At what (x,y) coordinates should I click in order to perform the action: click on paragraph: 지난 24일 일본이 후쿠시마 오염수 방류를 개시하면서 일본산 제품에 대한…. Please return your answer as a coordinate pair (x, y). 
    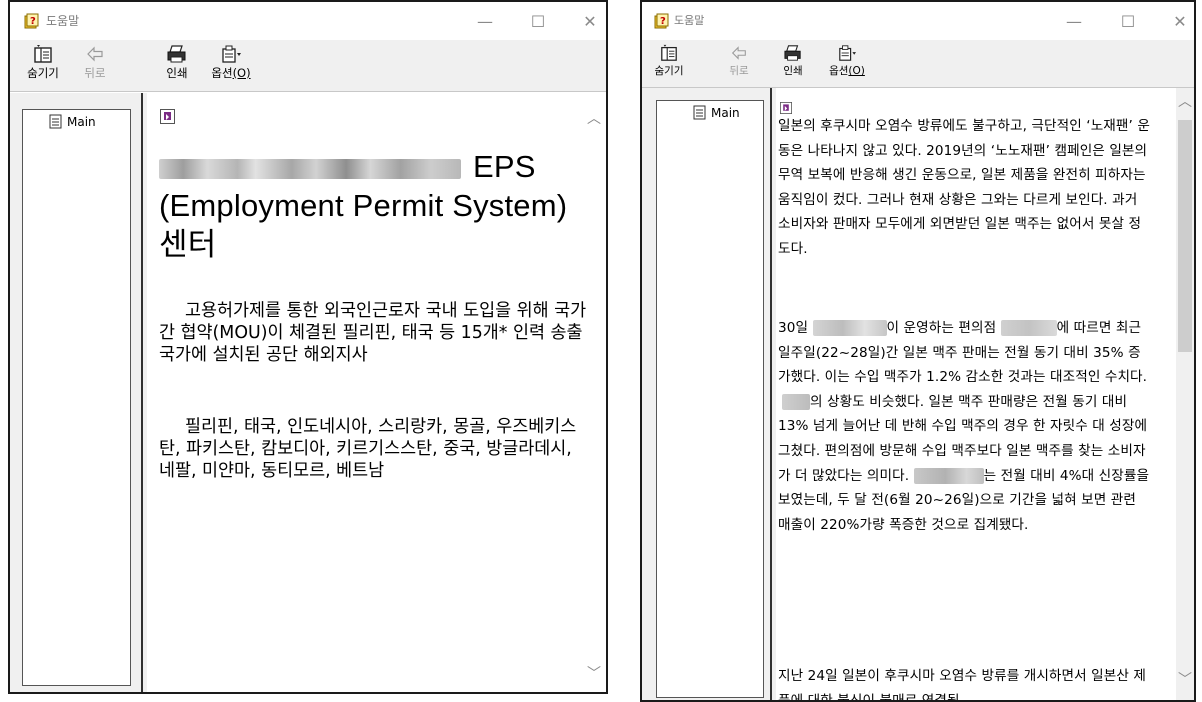
    Looking at the image, I should click on (962, 684).